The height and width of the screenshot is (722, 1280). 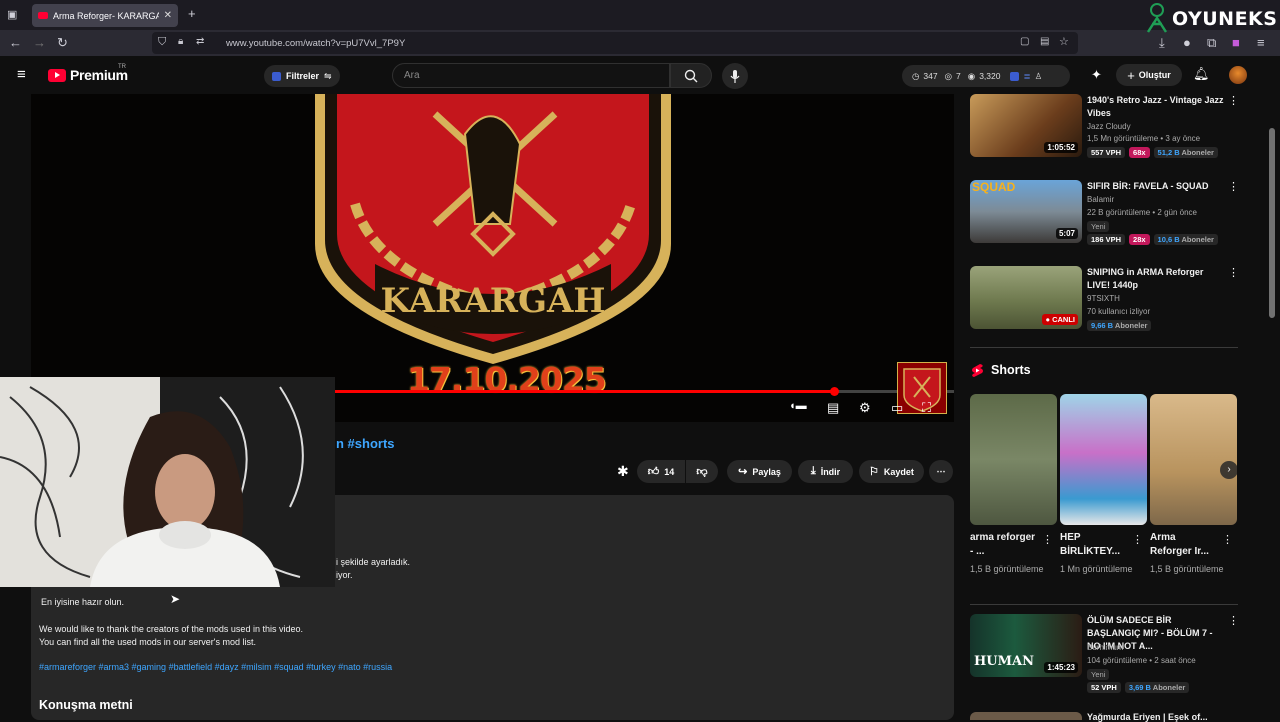 I want to click on bookmark-star-icon: ☆, so click(x=1064, y=41).